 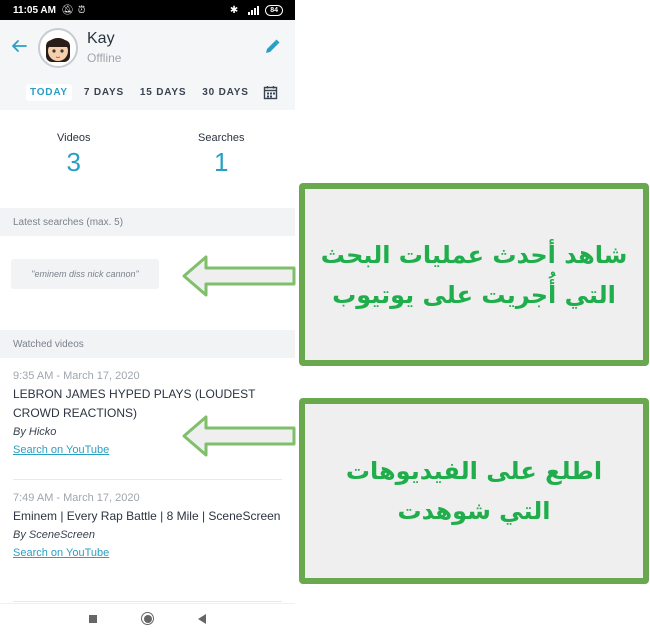 I want to click on videos-count: 3, so click(x=73, y=162).